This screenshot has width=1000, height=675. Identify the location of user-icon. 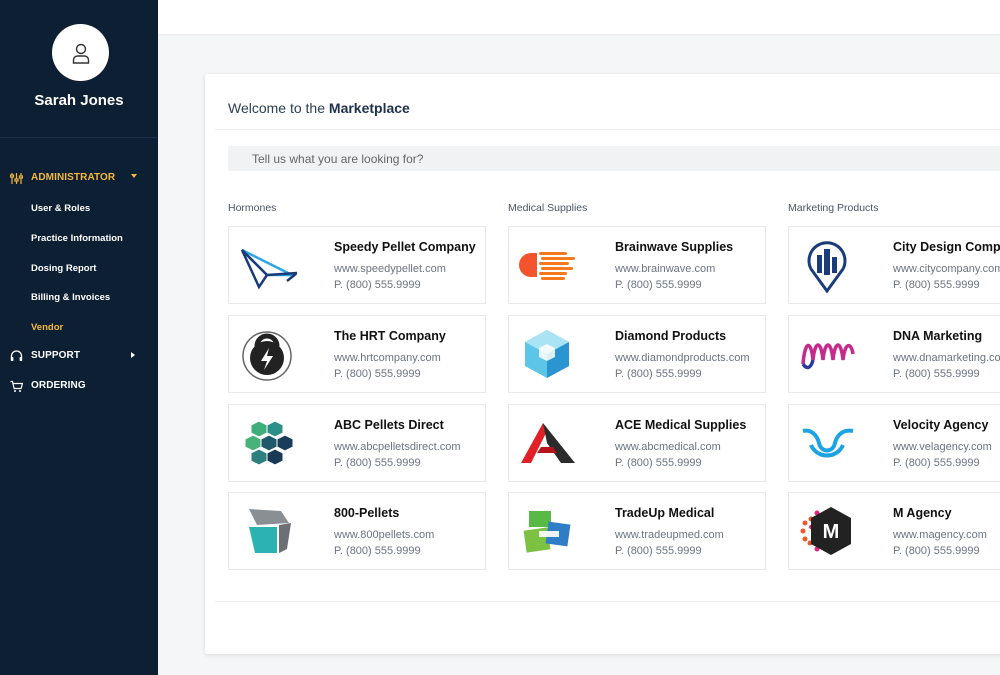
(80, 53).